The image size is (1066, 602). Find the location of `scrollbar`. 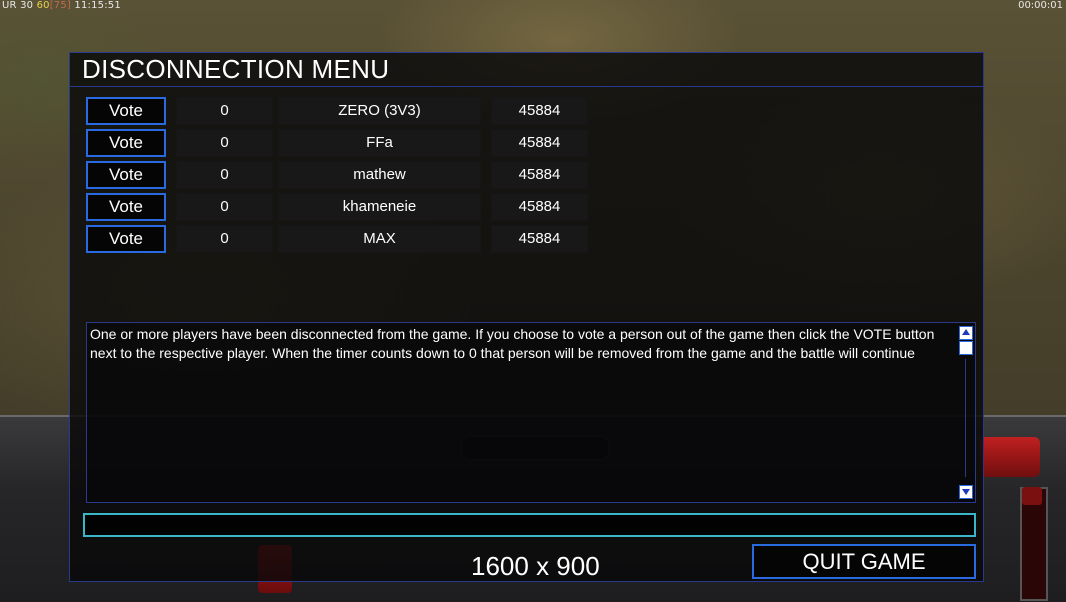

scrollbar is located at coordinates (966, 412).